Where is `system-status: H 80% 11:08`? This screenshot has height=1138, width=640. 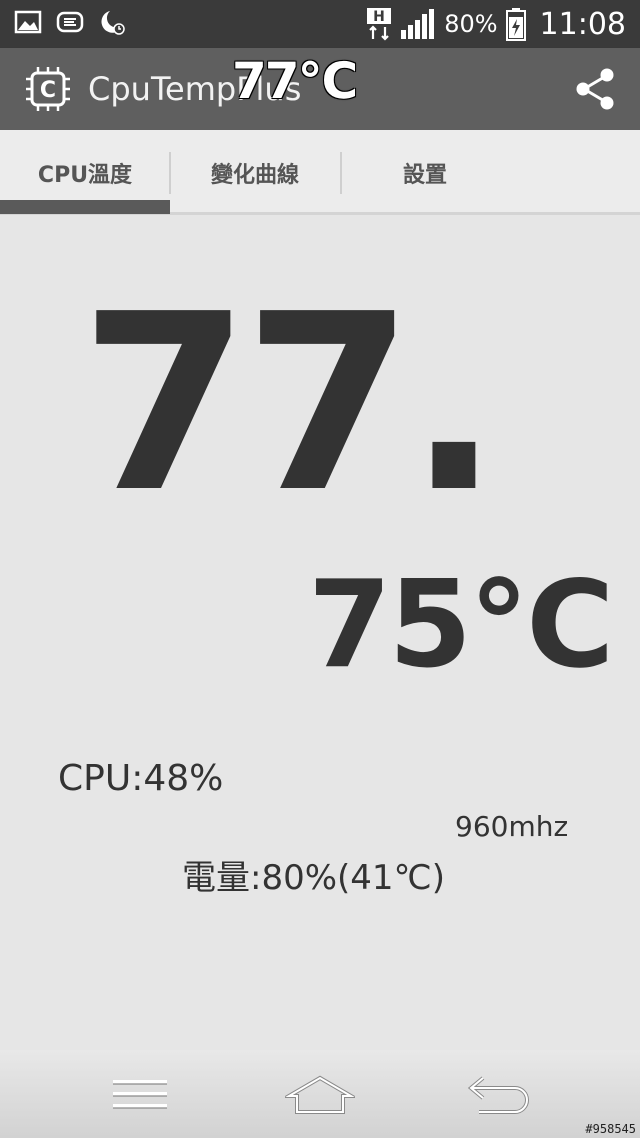
system-status: H 80% 11:08 is located at coordinates (496, 24).